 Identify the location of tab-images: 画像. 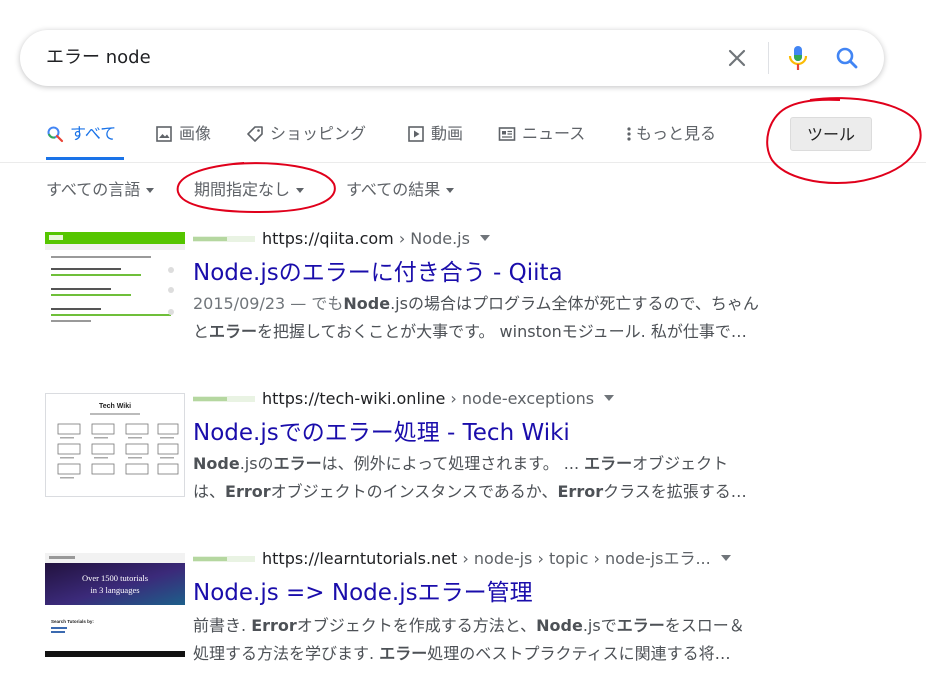
(183, 135).